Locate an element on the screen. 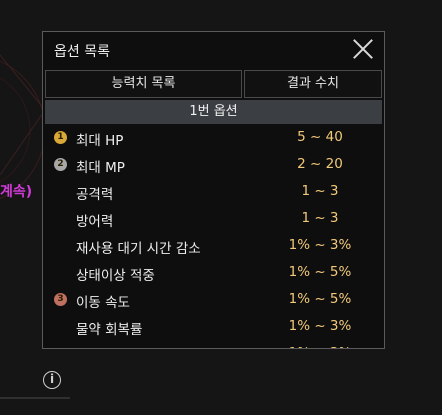 This screenshot has height=415, width=442. dialog-title: 옵션 목록 is located at coordinates (82, 52).